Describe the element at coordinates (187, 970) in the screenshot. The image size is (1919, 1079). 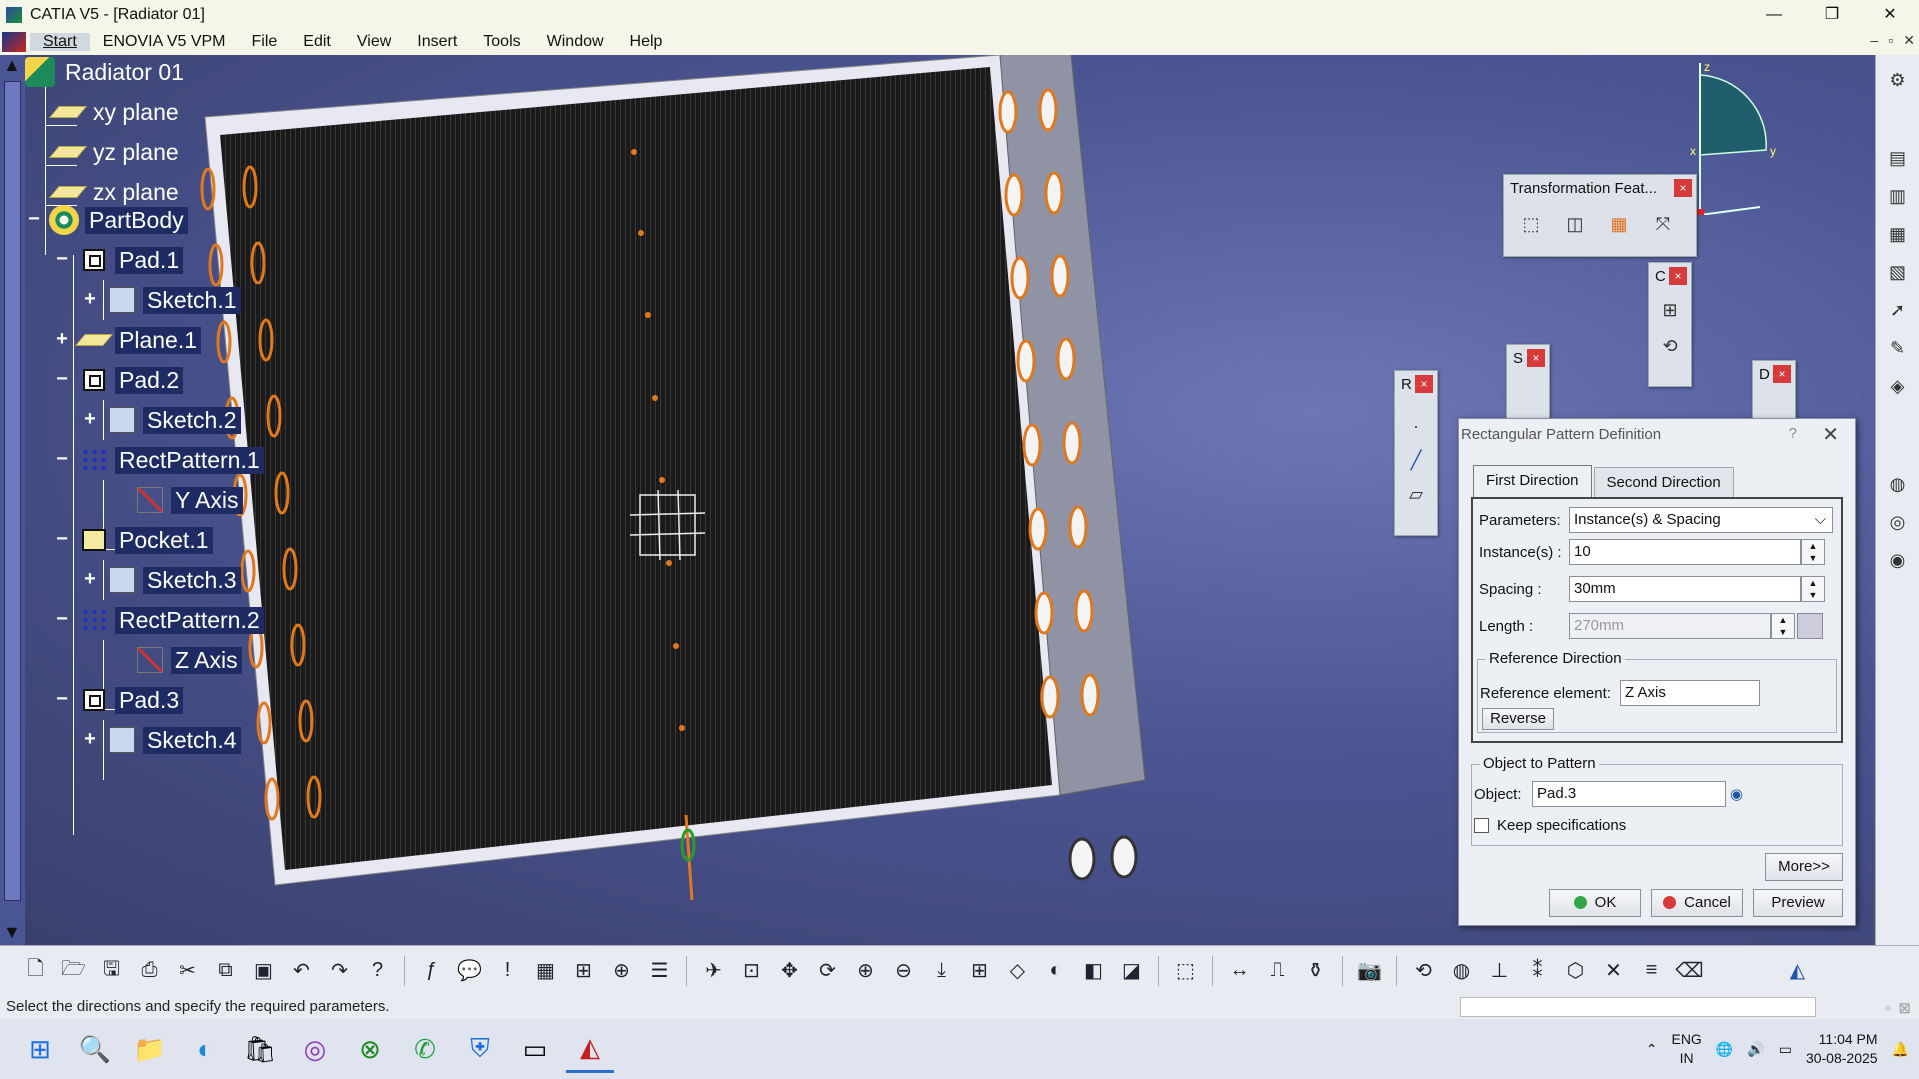
I see `cut-icon: ✂` at that location.